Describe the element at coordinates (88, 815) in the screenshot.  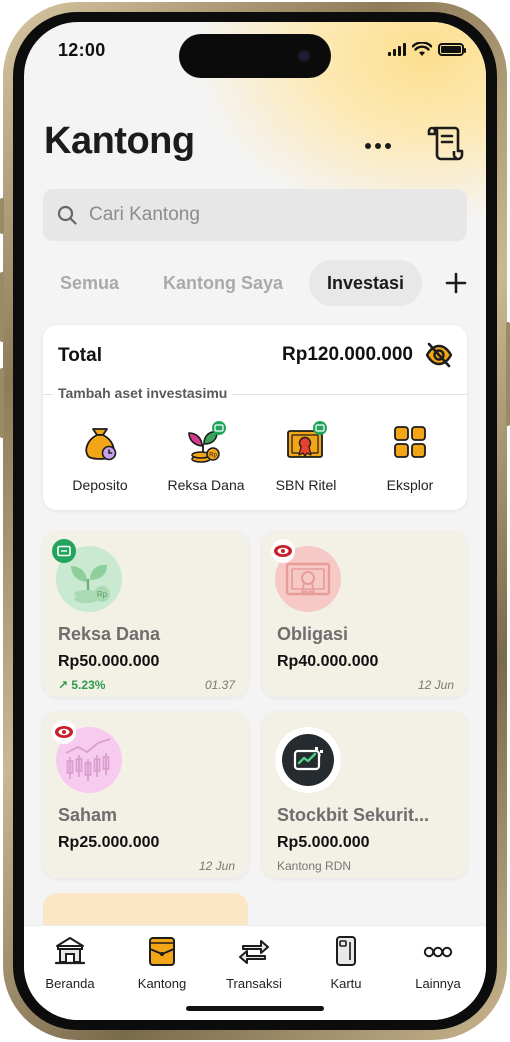
I see `investment-title: Saham` at that location.